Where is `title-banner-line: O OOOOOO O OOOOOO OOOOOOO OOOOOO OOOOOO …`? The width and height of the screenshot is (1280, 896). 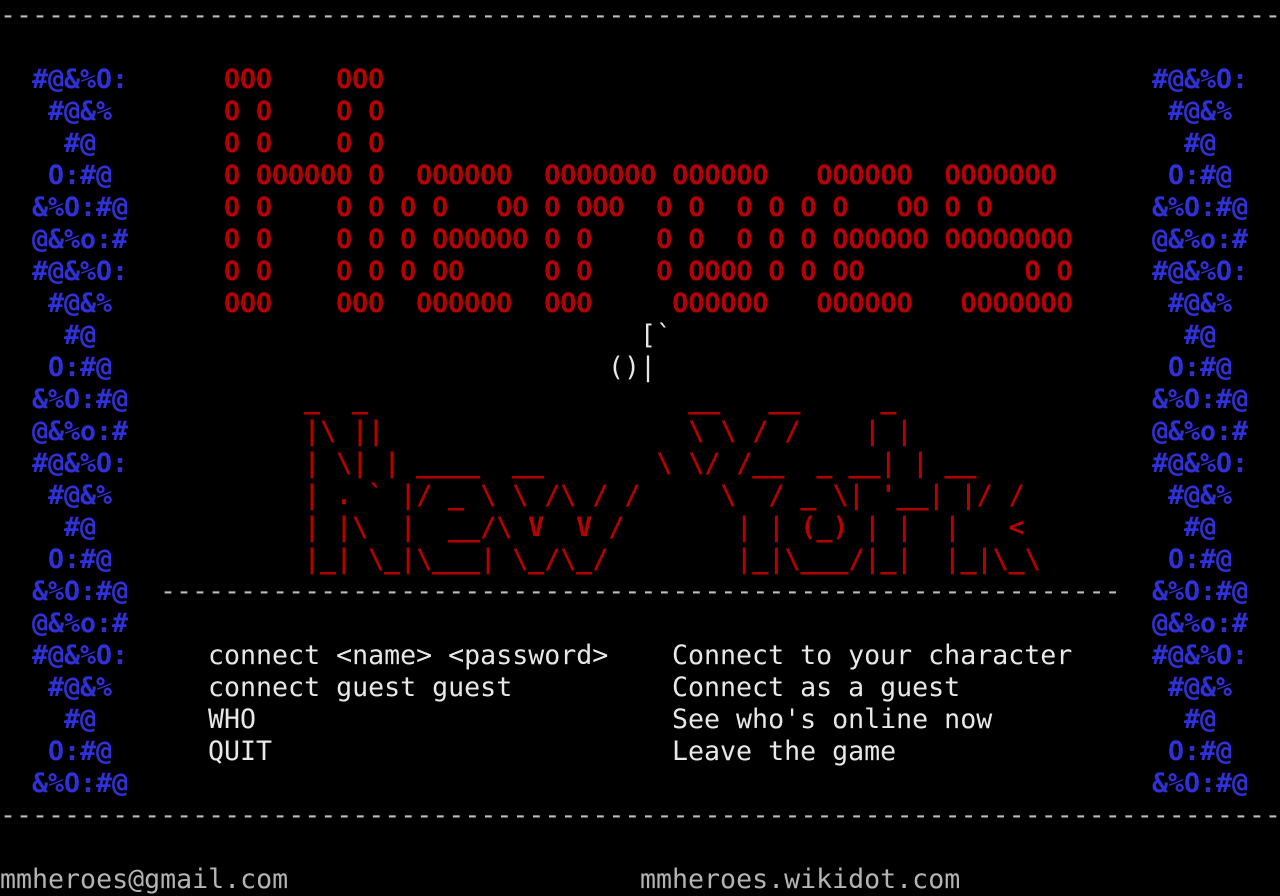
title-banner-line: O OOOOOO O OOOOOO OOOOOOO OOOOOO OOOOOO … is located at coordinates (640, 175).